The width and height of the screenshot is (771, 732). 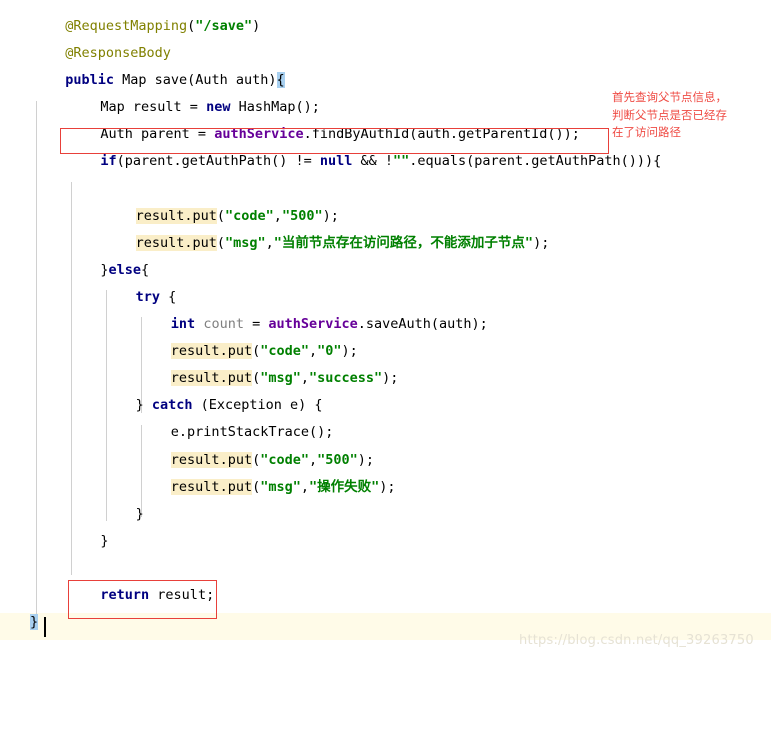 What do you see at coordinates (195, 80) in the screenshot?
I see `code-token: Map save(Auth auth)` at bounding box center [195, 80].